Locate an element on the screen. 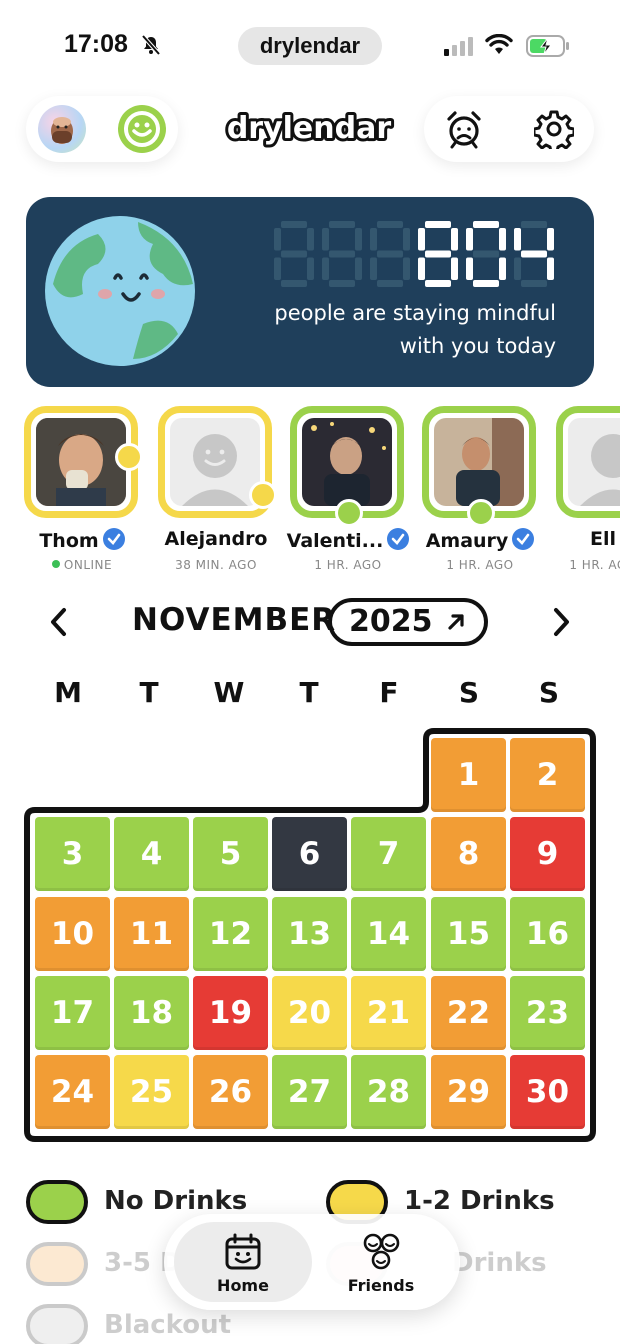  calendar-day-18: 18 is located at coordinates (151, 1013).